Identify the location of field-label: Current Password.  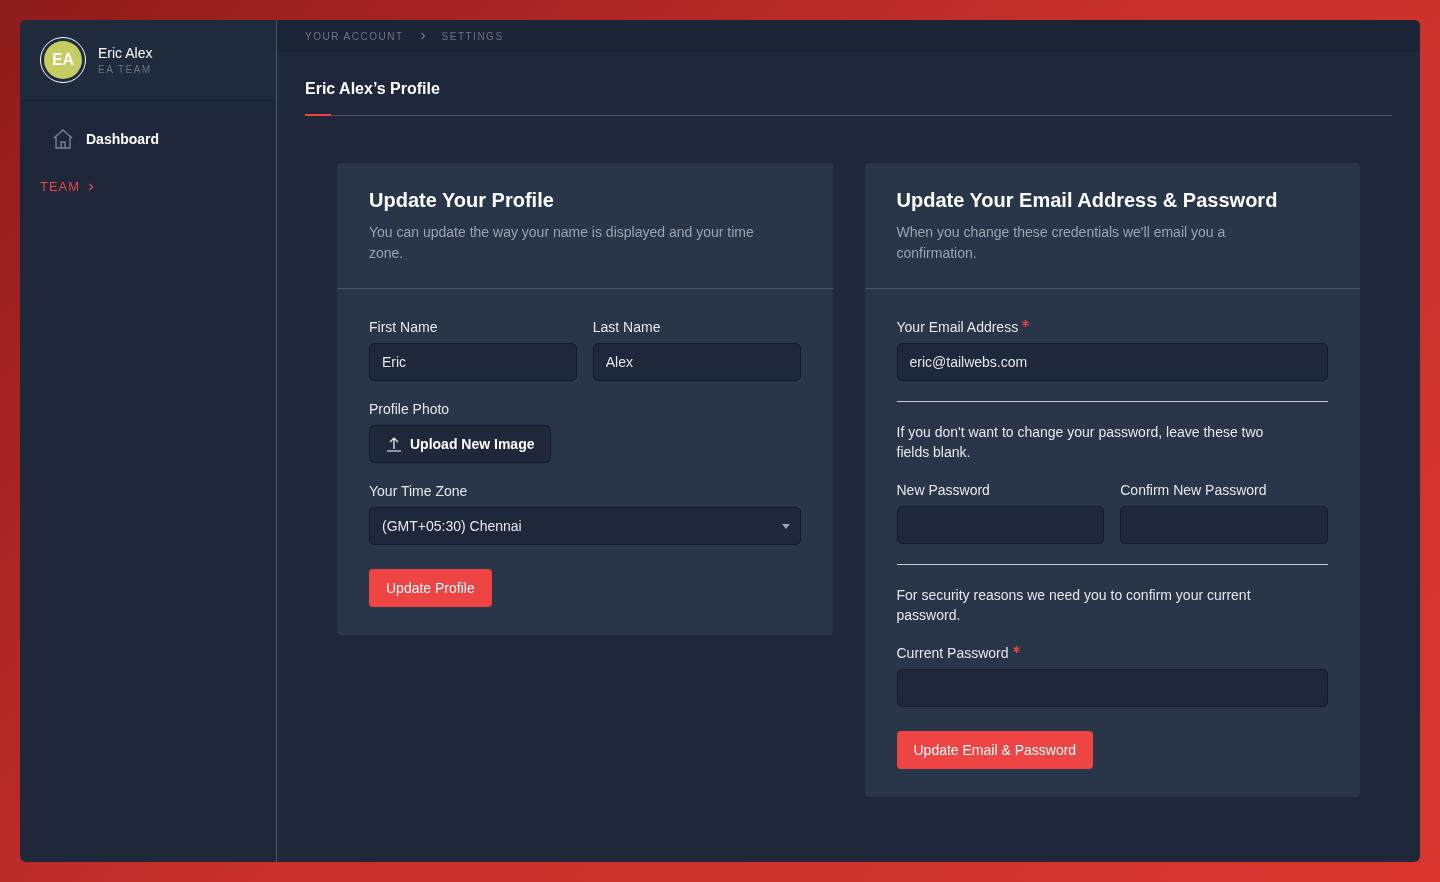
(1112, 653).